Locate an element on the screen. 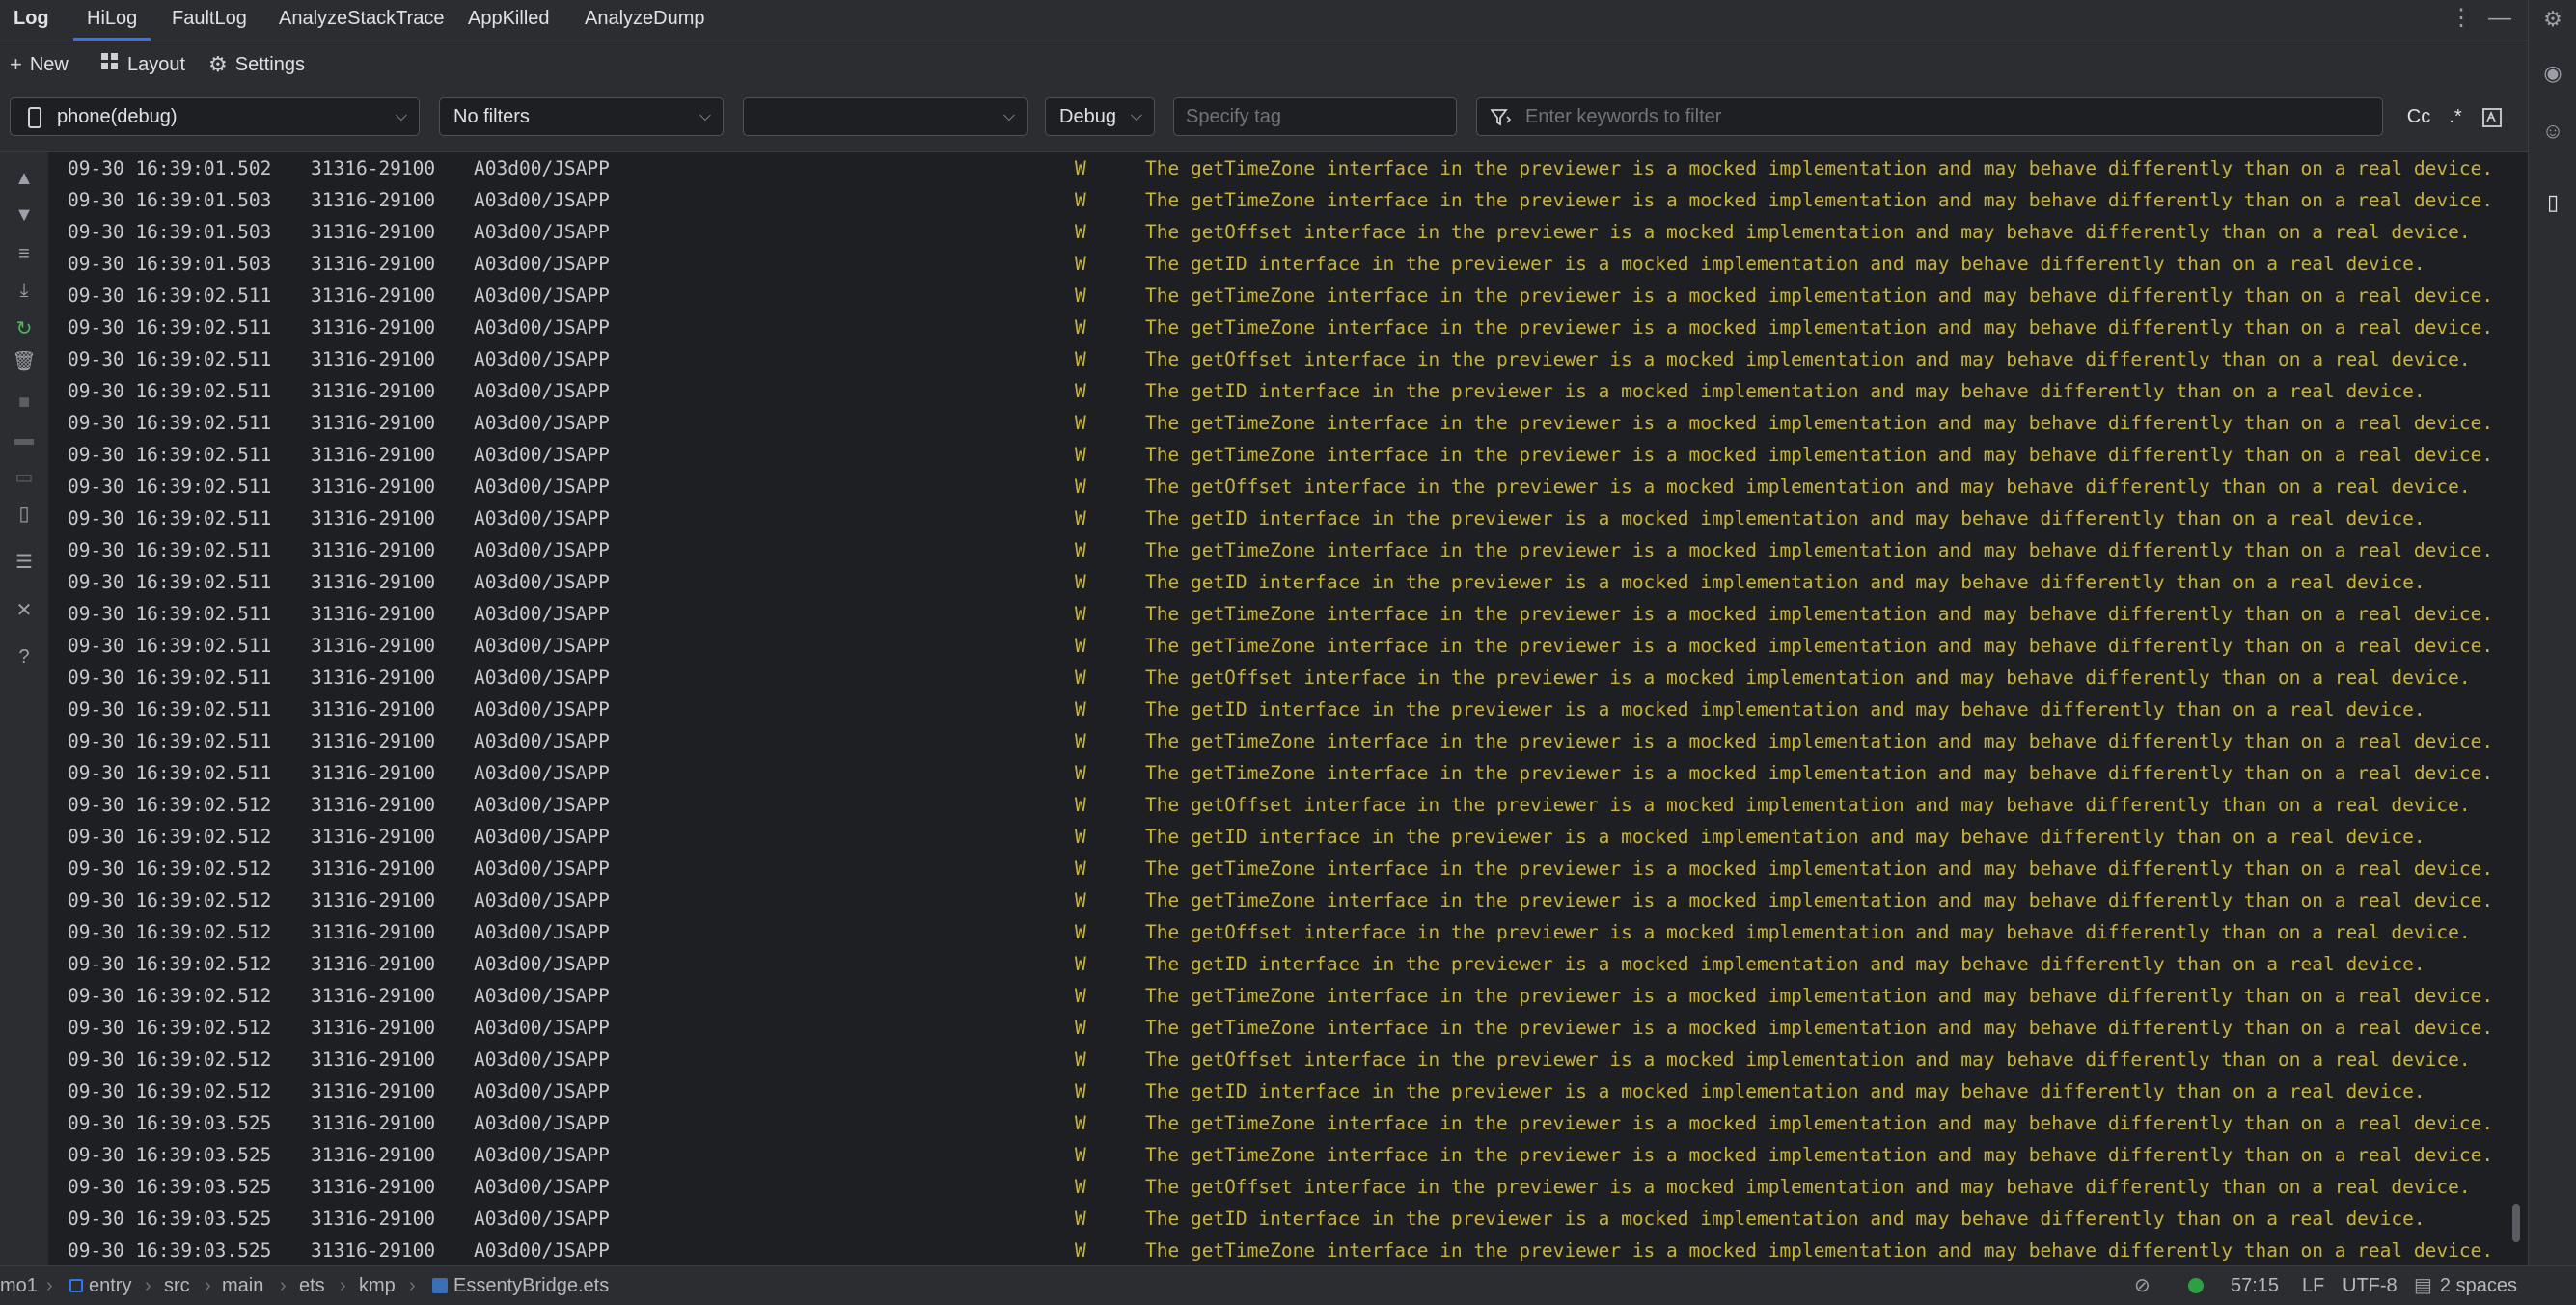 The height and width of the screenshot is (1305, 2576). breadcrumb-file: EssentyBridge.ets is located at coordinates (521, 1285).